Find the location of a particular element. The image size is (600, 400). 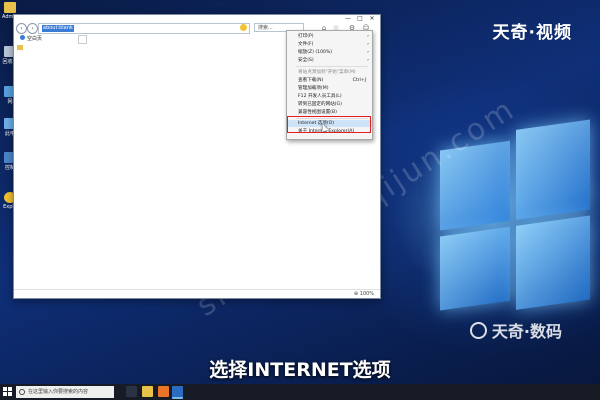

brand-bottom-text: 天奇·数码 is located at coordinates (526, 331).